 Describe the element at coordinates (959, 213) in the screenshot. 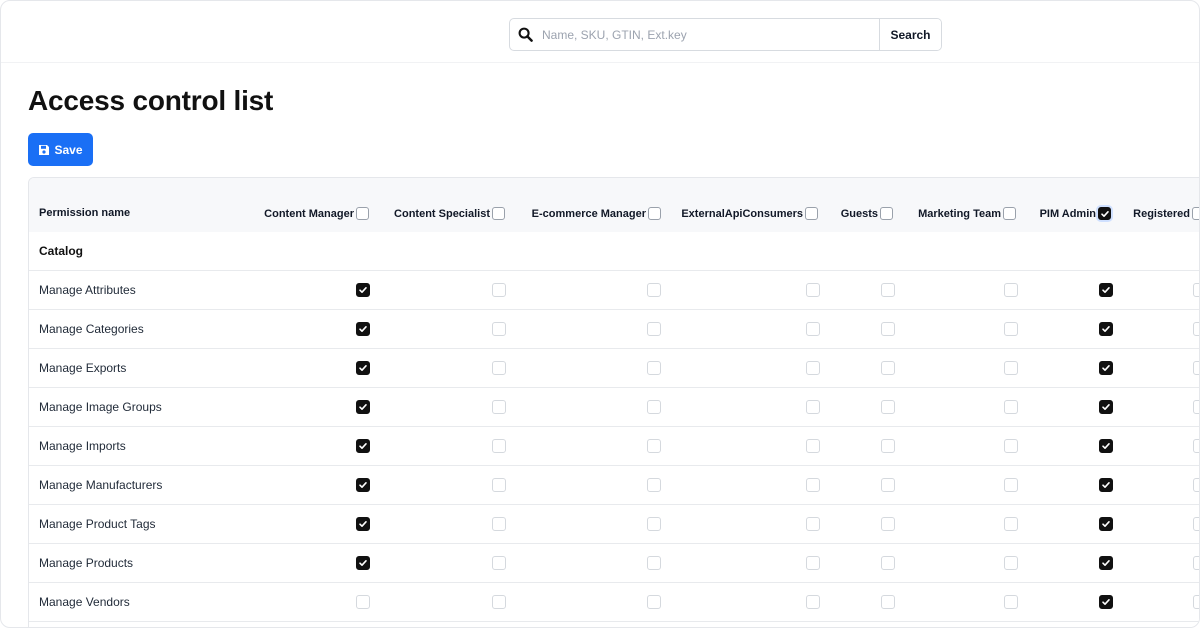

I see `column-header-label: Marketing Team` at that location.